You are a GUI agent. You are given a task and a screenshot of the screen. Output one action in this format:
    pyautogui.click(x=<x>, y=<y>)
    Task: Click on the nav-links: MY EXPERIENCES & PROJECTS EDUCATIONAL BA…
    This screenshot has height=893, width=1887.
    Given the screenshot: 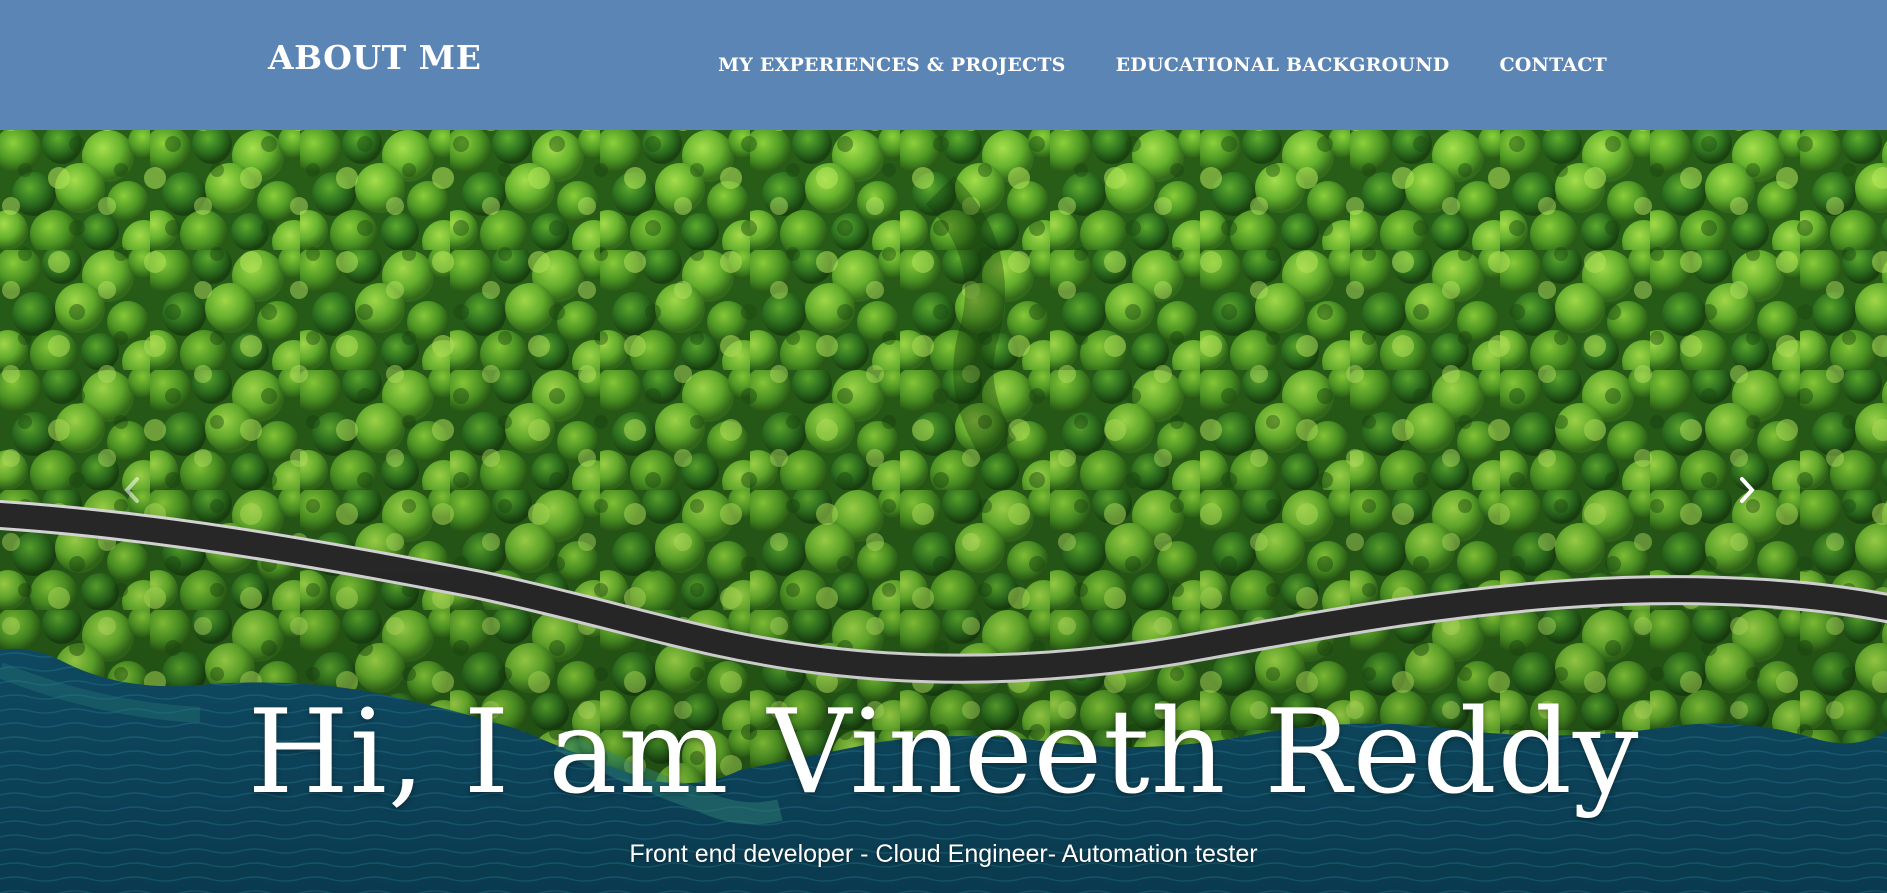 What is the action you would take?
    pyautogui.click(x=1162, y=65)
    